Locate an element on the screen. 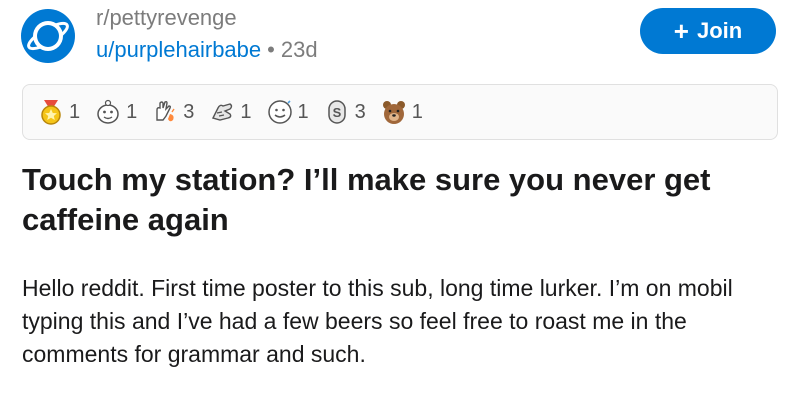 The width and height of the screenshot is (800, 420). svg-text: S is located at coordinates (336, 112).